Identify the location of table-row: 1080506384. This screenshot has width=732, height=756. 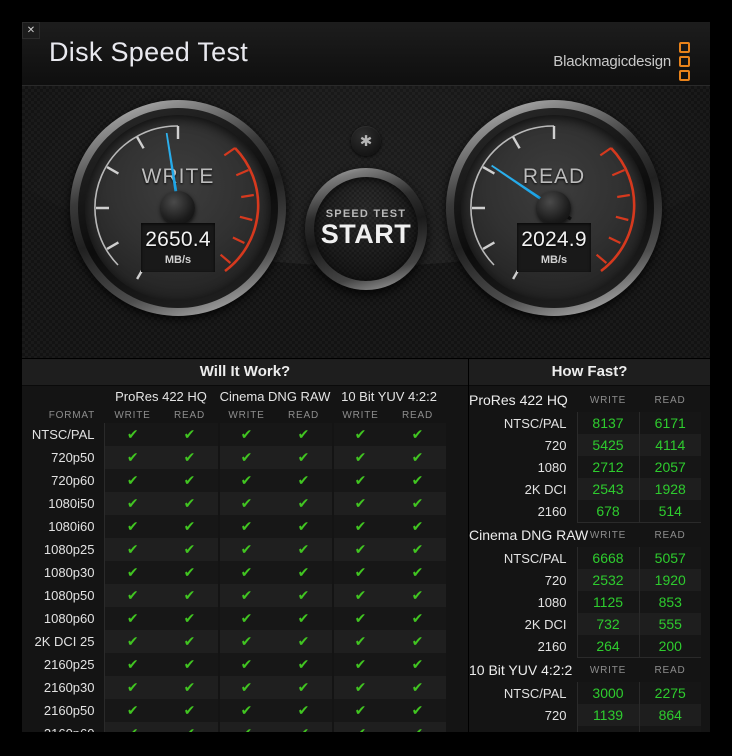
(589, 729).